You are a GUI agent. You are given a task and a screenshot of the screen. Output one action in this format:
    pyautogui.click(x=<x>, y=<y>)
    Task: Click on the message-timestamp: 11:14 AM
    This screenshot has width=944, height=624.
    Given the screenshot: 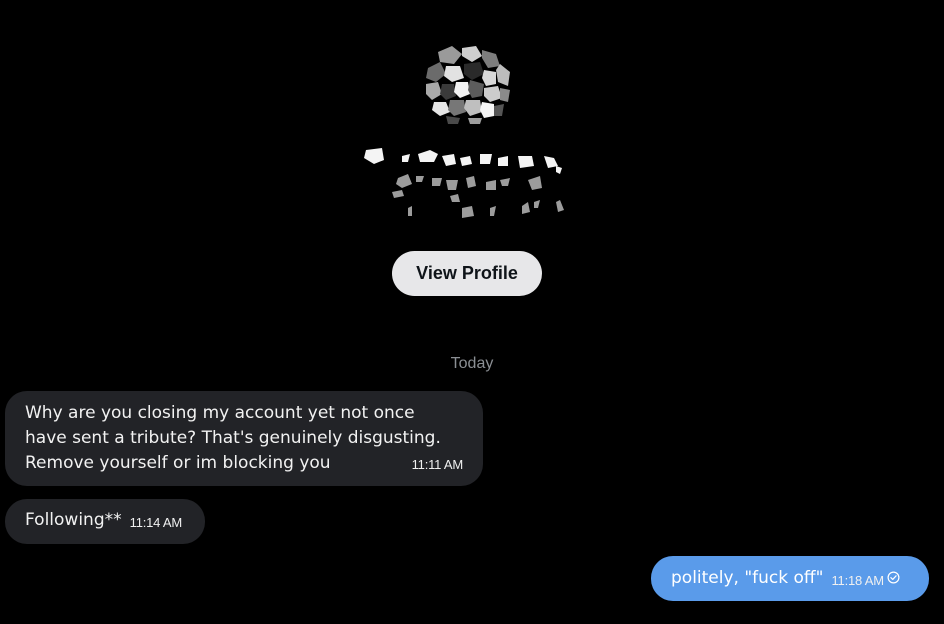 What is the action you would take?
    pyautogui.click(x=156, y=522)
    